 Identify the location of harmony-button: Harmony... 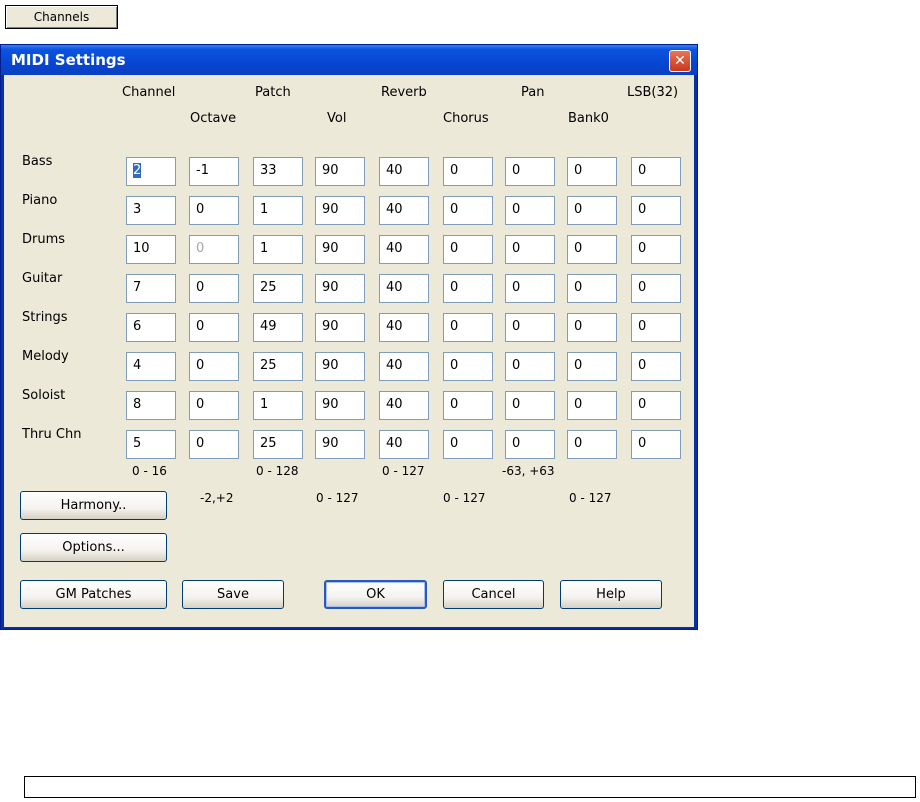
(93, 505).